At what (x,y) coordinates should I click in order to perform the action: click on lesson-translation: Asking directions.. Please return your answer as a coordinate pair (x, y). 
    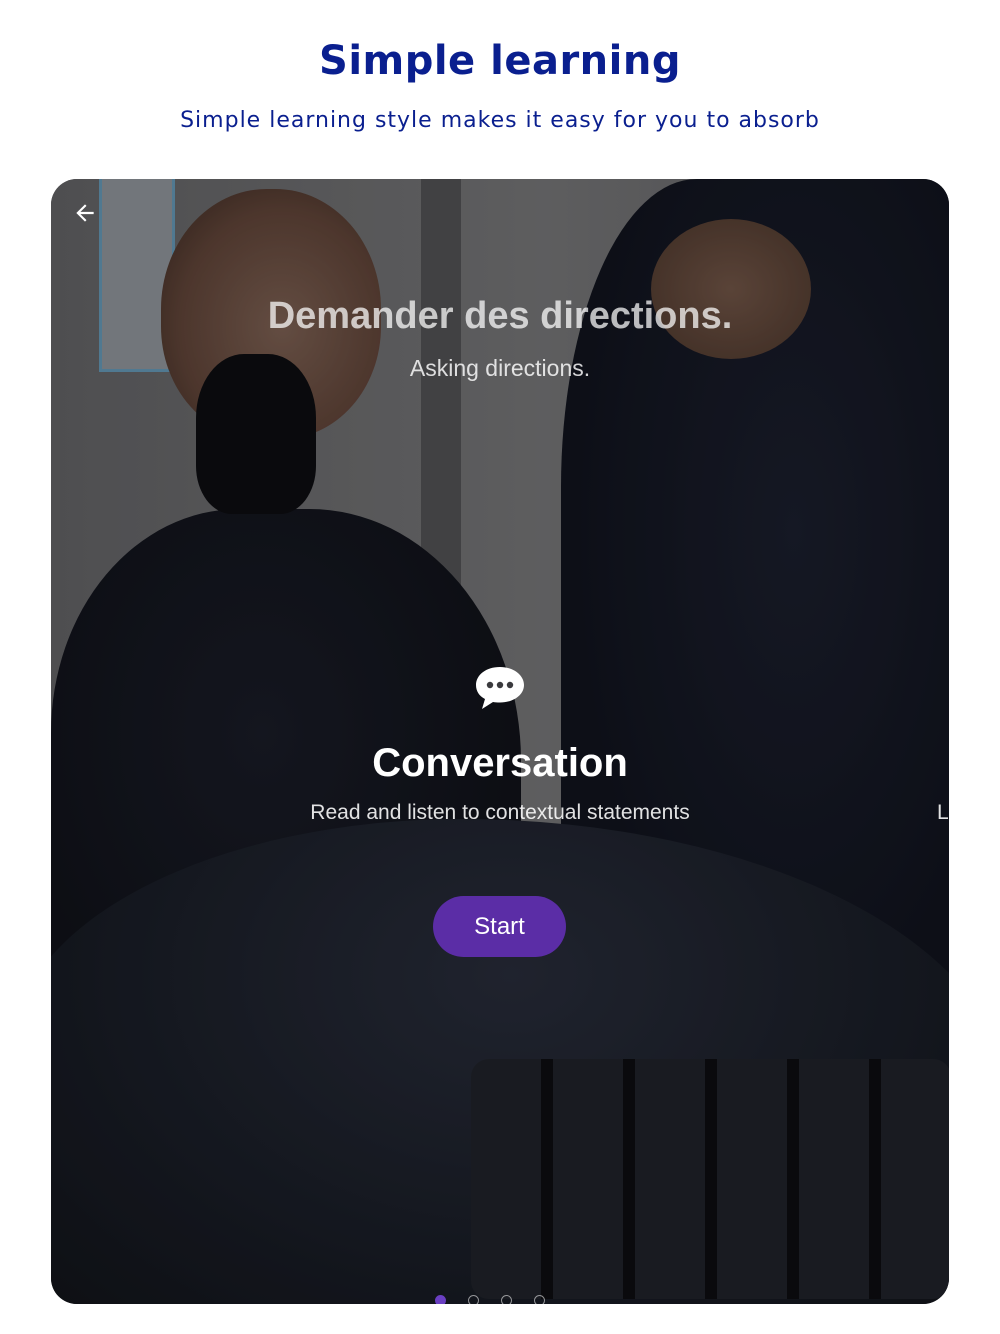
    Looking at the image, I should click on (500, 368).